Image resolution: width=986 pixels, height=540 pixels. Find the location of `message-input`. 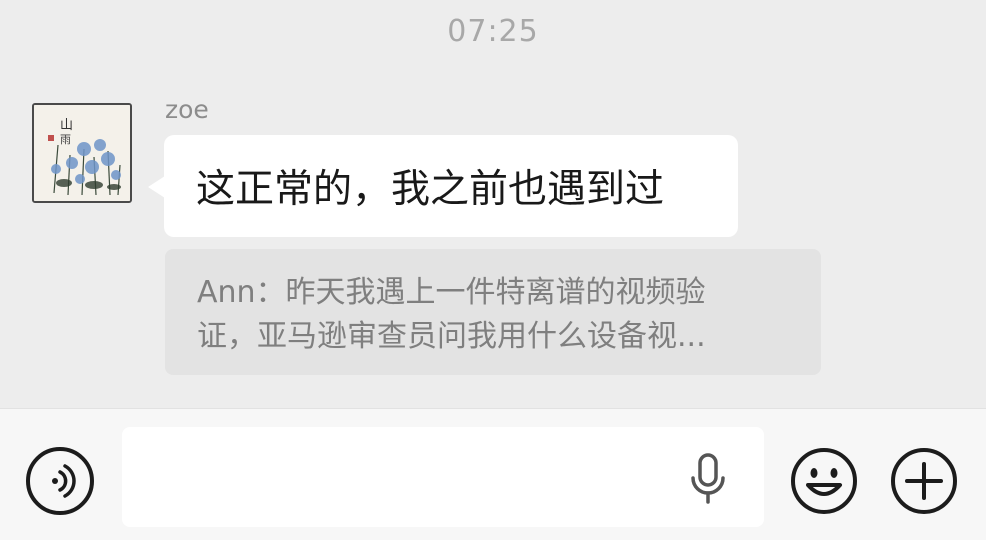

message-input is located at coordinates (443, 477).